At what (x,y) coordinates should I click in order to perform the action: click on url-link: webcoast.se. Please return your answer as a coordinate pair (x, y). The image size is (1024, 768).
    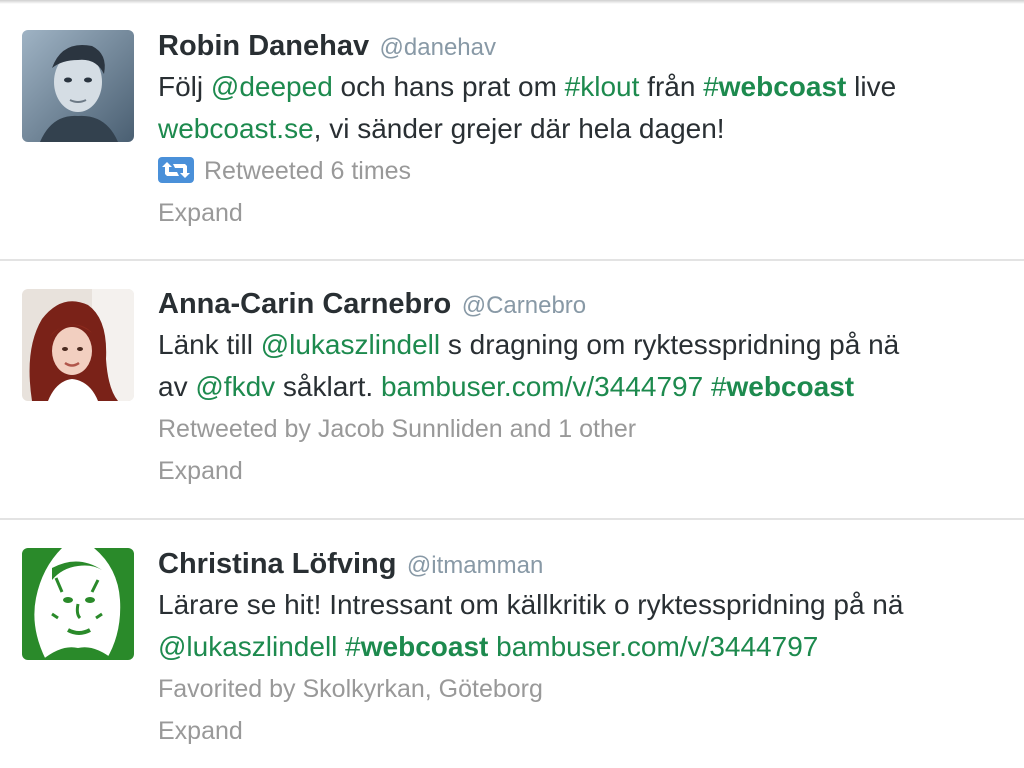
    Looking at the image, I should click on (236, 128).